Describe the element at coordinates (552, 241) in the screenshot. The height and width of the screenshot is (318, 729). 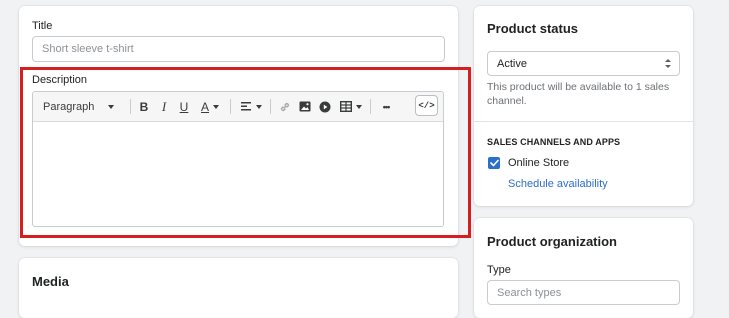
I see `product-organization-heading: Product organization` at that location.